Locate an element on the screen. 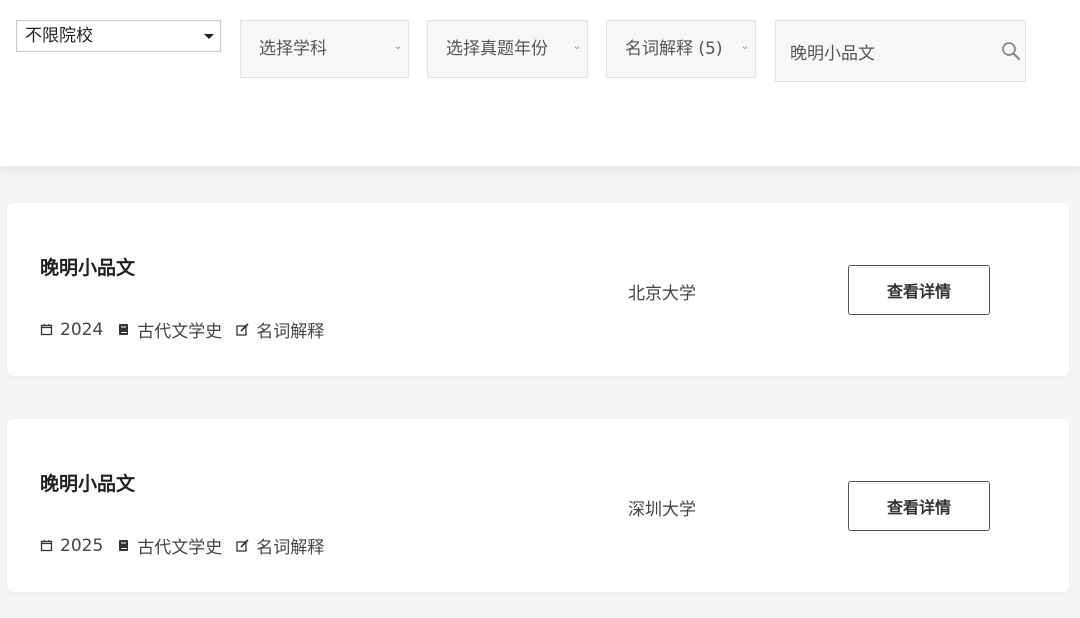 The image size is (1080, 618). caret-down-icon is located at coordinates (209, 36).